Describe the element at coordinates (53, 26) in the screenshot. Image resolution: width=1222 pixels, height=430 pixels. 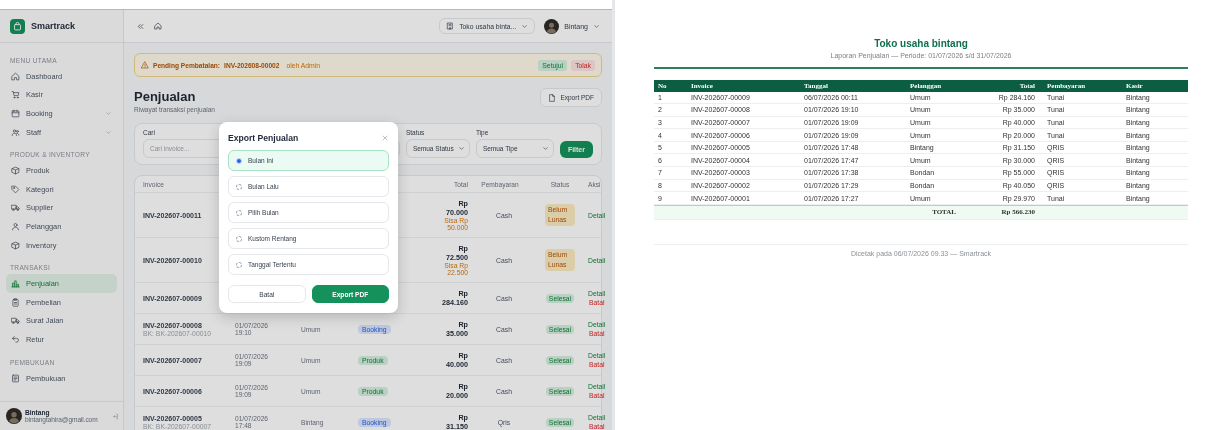
I see `brand-name: Smartrack` at that location.